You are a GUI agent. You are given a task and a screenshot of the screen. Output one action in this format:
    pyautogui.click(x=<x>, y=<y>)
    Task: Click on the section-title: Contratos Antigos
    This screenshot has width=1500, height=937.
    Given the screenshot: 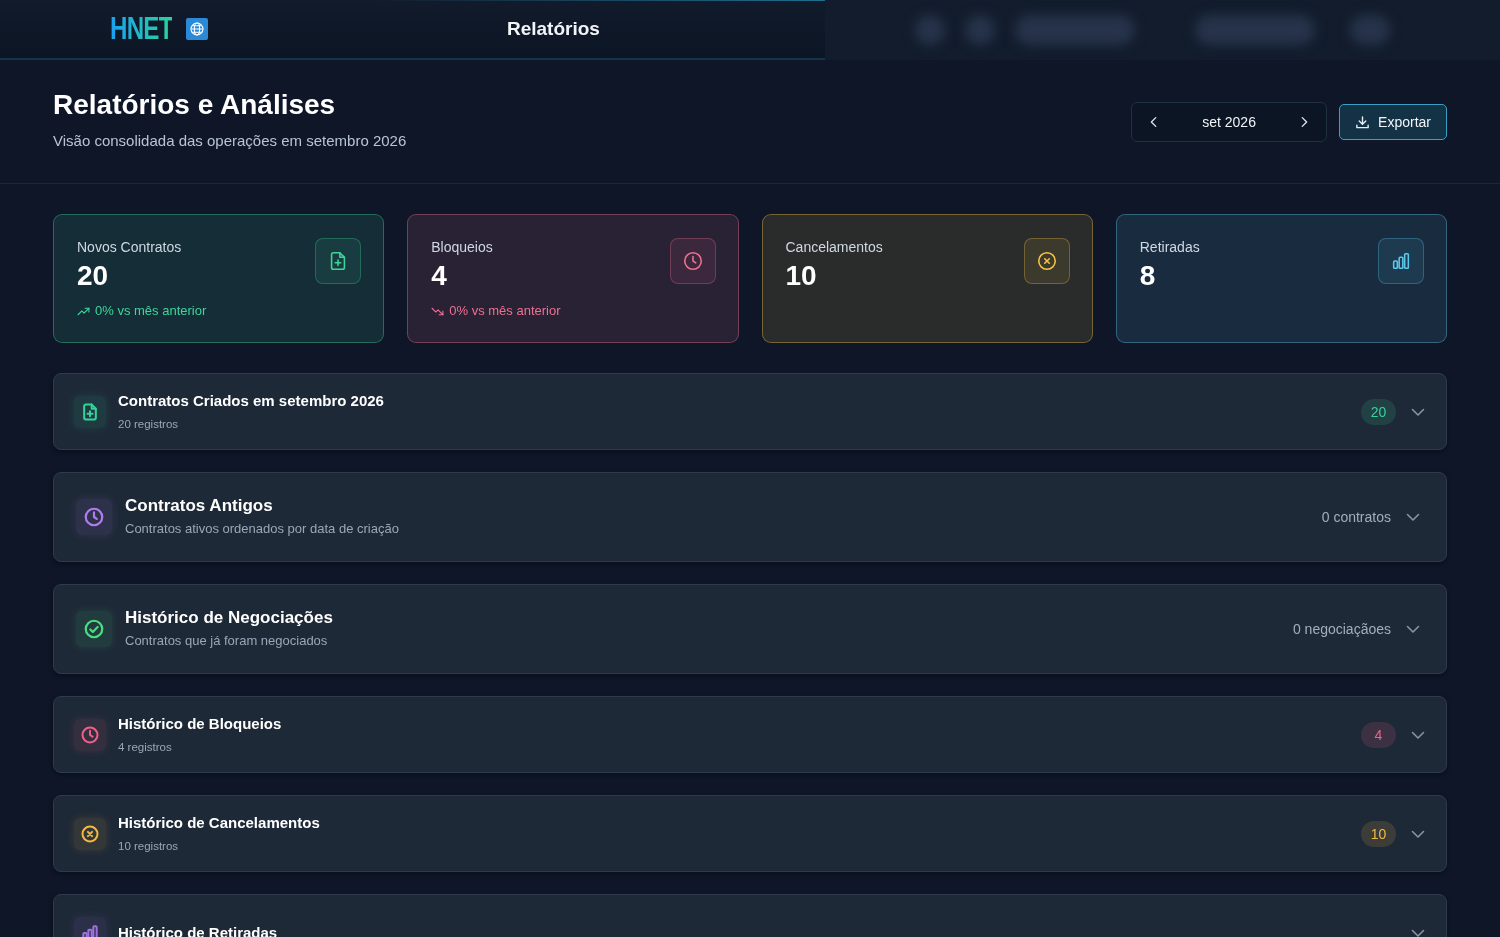 What is the action you would take?
    pyautogui.click(x=199, y=506)
    